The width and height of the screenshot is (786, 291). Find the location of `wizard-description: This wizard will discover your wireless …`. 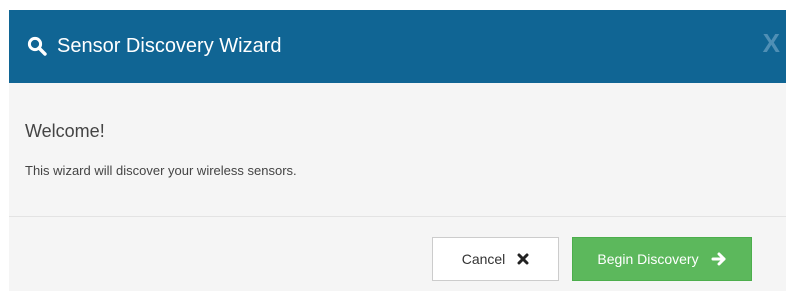

wizard-description: This wizard will discover your wireless … is located at coordinates (161, 170).